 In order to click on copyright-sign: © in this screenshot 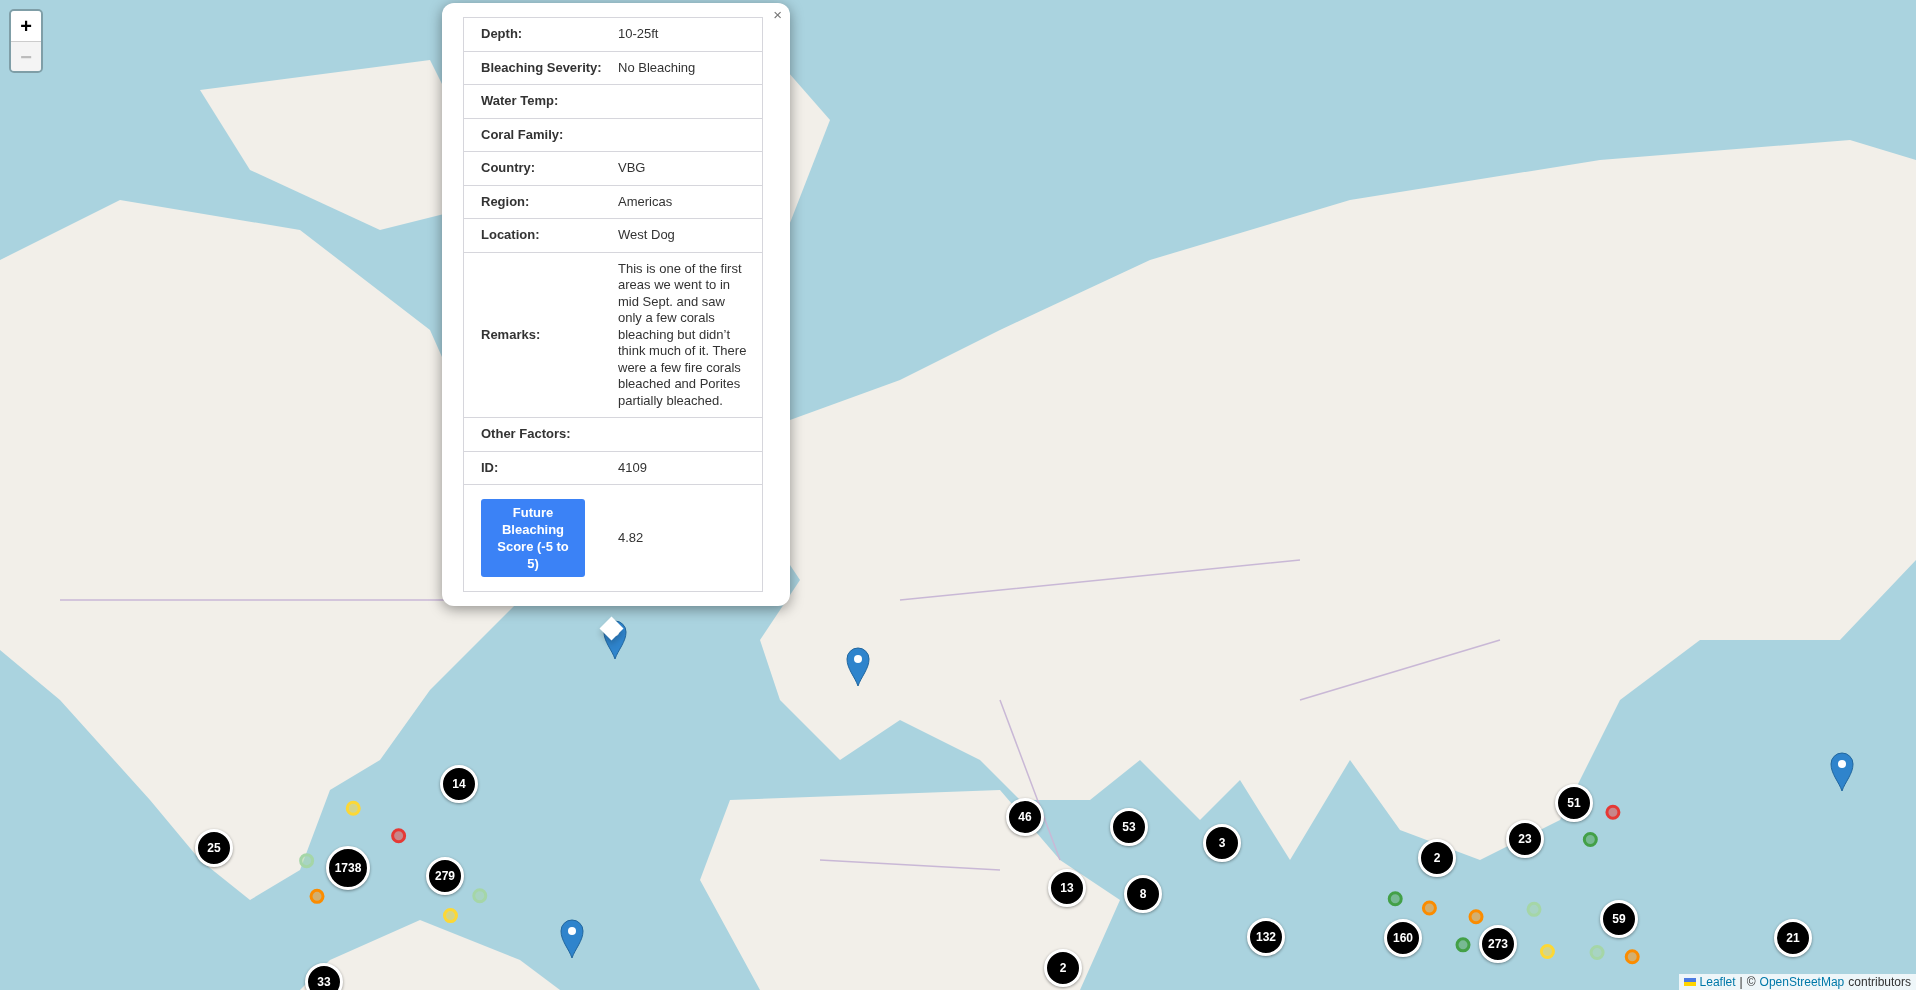, I will do `click(1751, 982)`.